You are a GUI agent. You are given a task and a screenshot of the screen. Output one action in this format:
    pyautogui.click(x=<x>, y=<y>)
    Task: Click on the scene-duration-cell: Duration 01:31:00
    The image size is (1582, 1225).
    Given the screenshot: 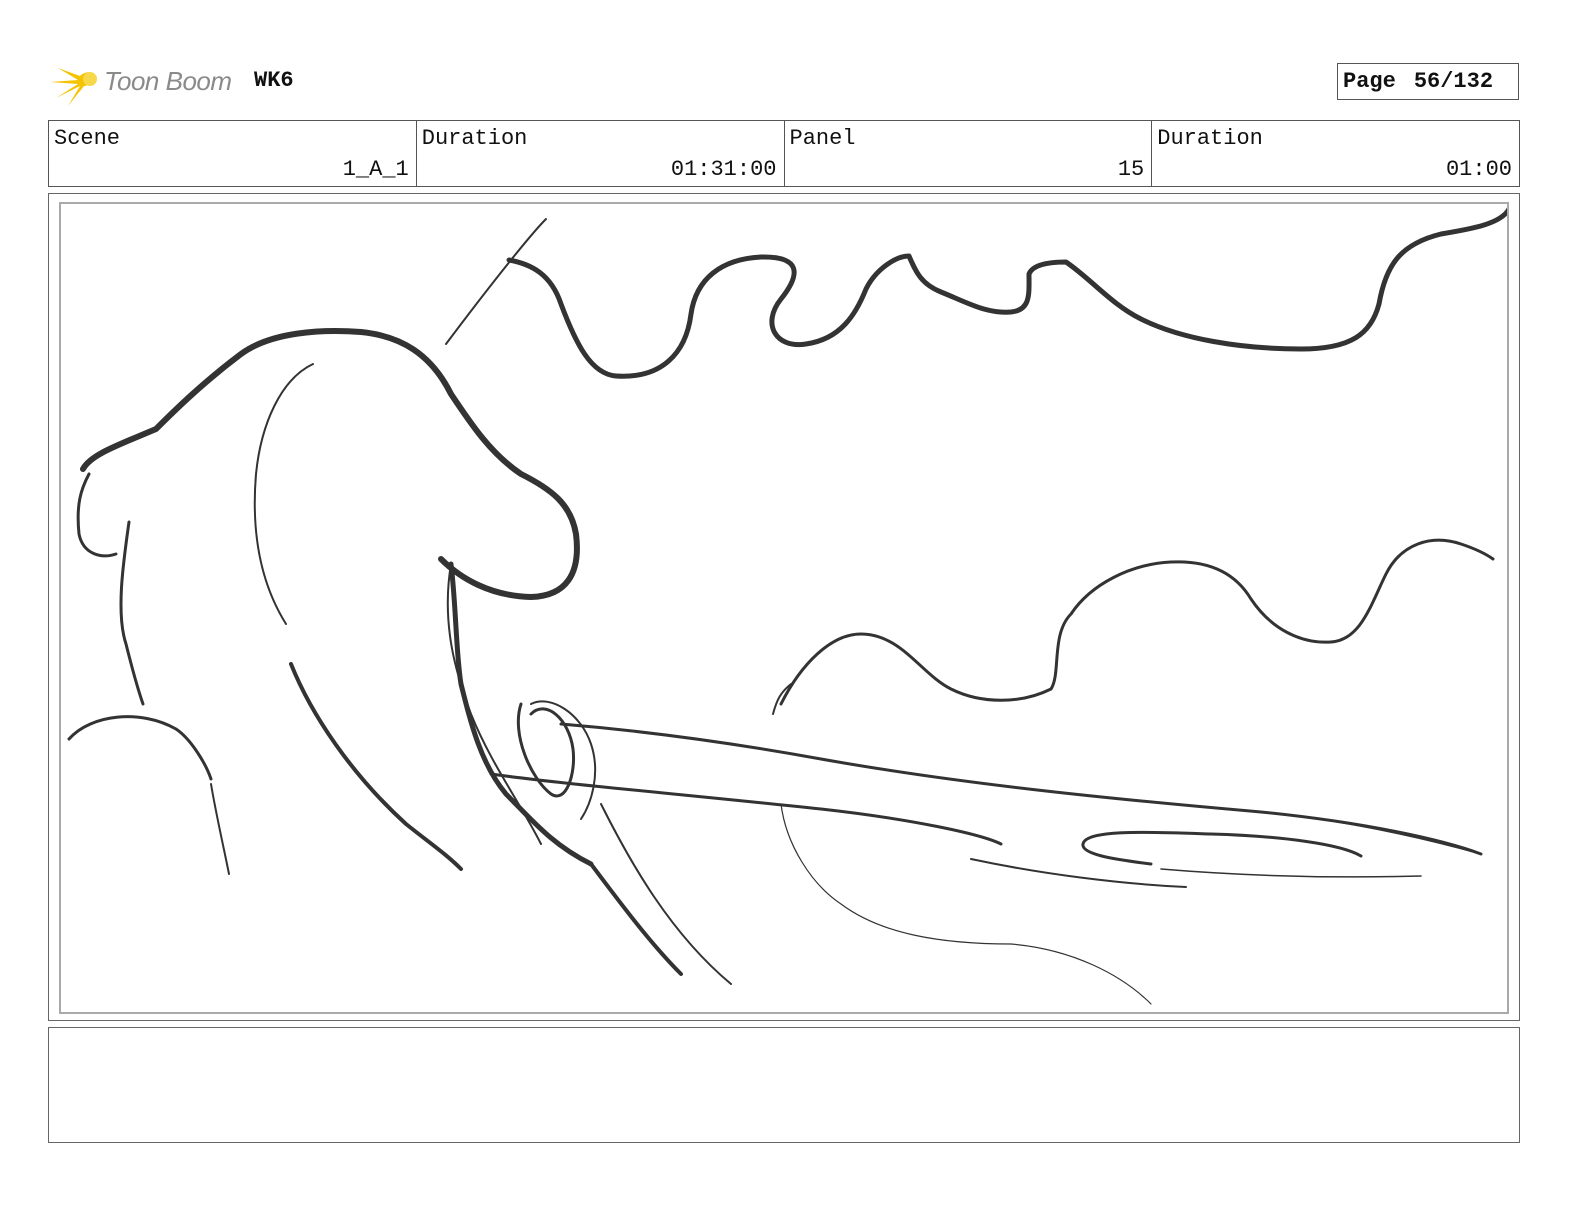 What is the action you would take?
    pyautogui.click(x=601, y=153)
    